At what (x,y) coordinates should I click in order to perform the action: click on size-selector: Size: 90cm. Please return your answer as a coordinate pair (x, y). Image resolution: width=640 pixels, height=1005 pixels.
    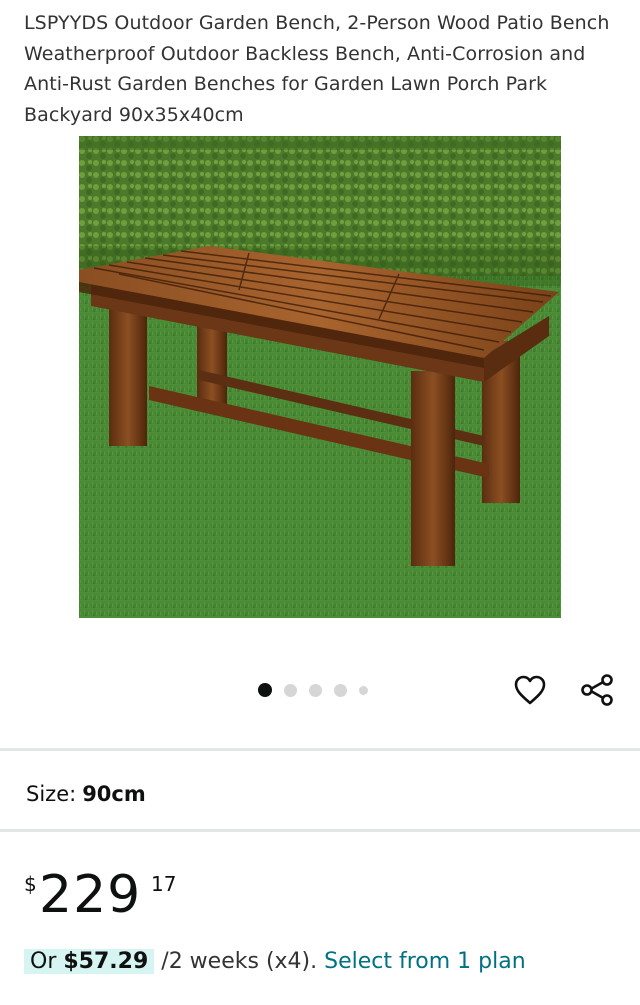
    Looking at the image, I should click on (86, 794).